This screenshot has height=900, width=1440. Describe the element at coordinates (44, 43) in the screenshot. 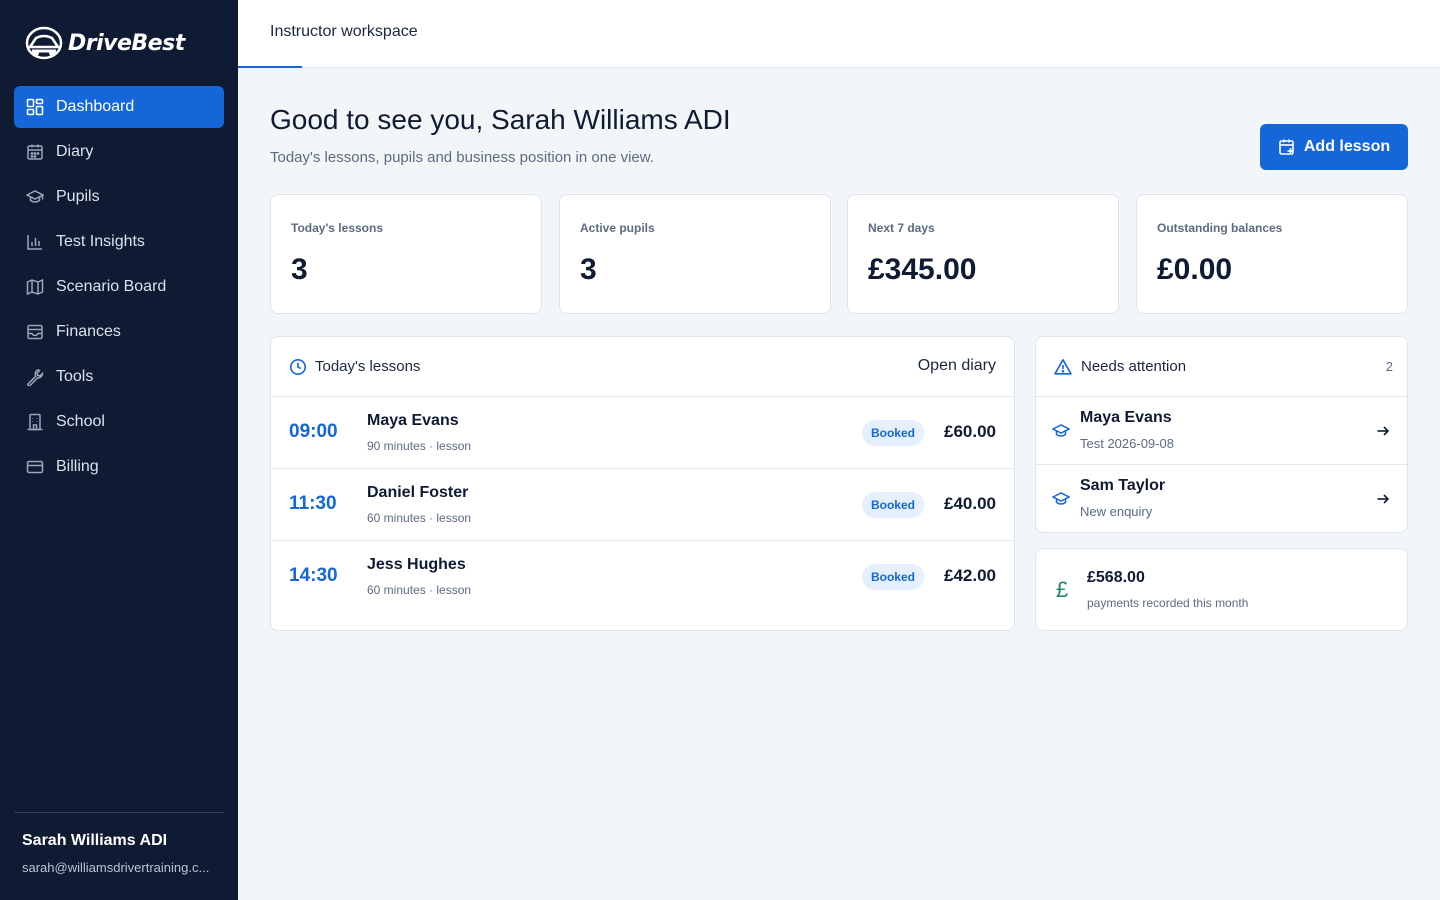

I see `car-icon` at that location.